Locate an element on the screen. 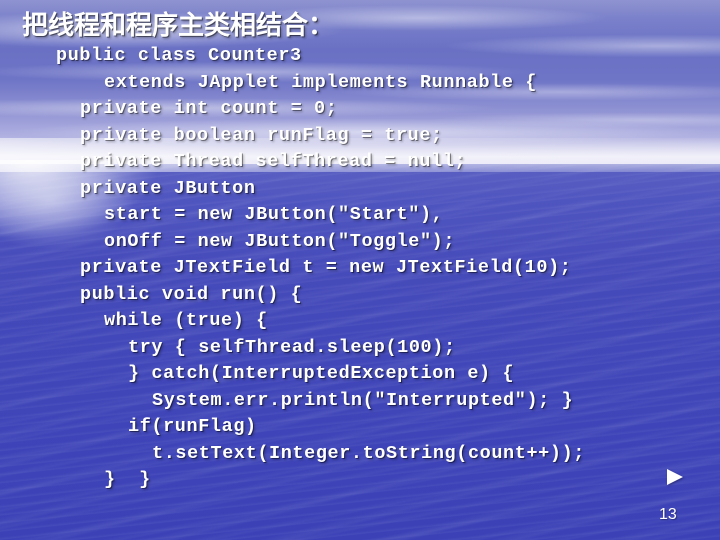 This screenshot has width=720, height=540. code-line: private boolean runFlag = true; is located at coordinates (261, 135).